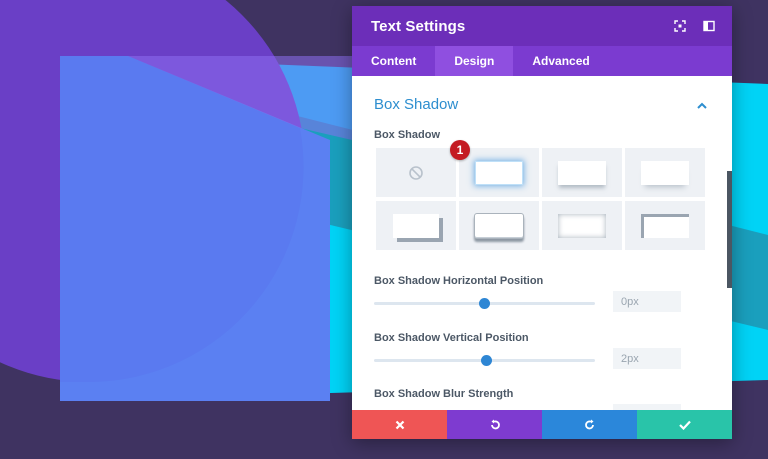 The image size is (768, 459). I want to click on box-shadow-label: Box Shadow, so click(407, 135).